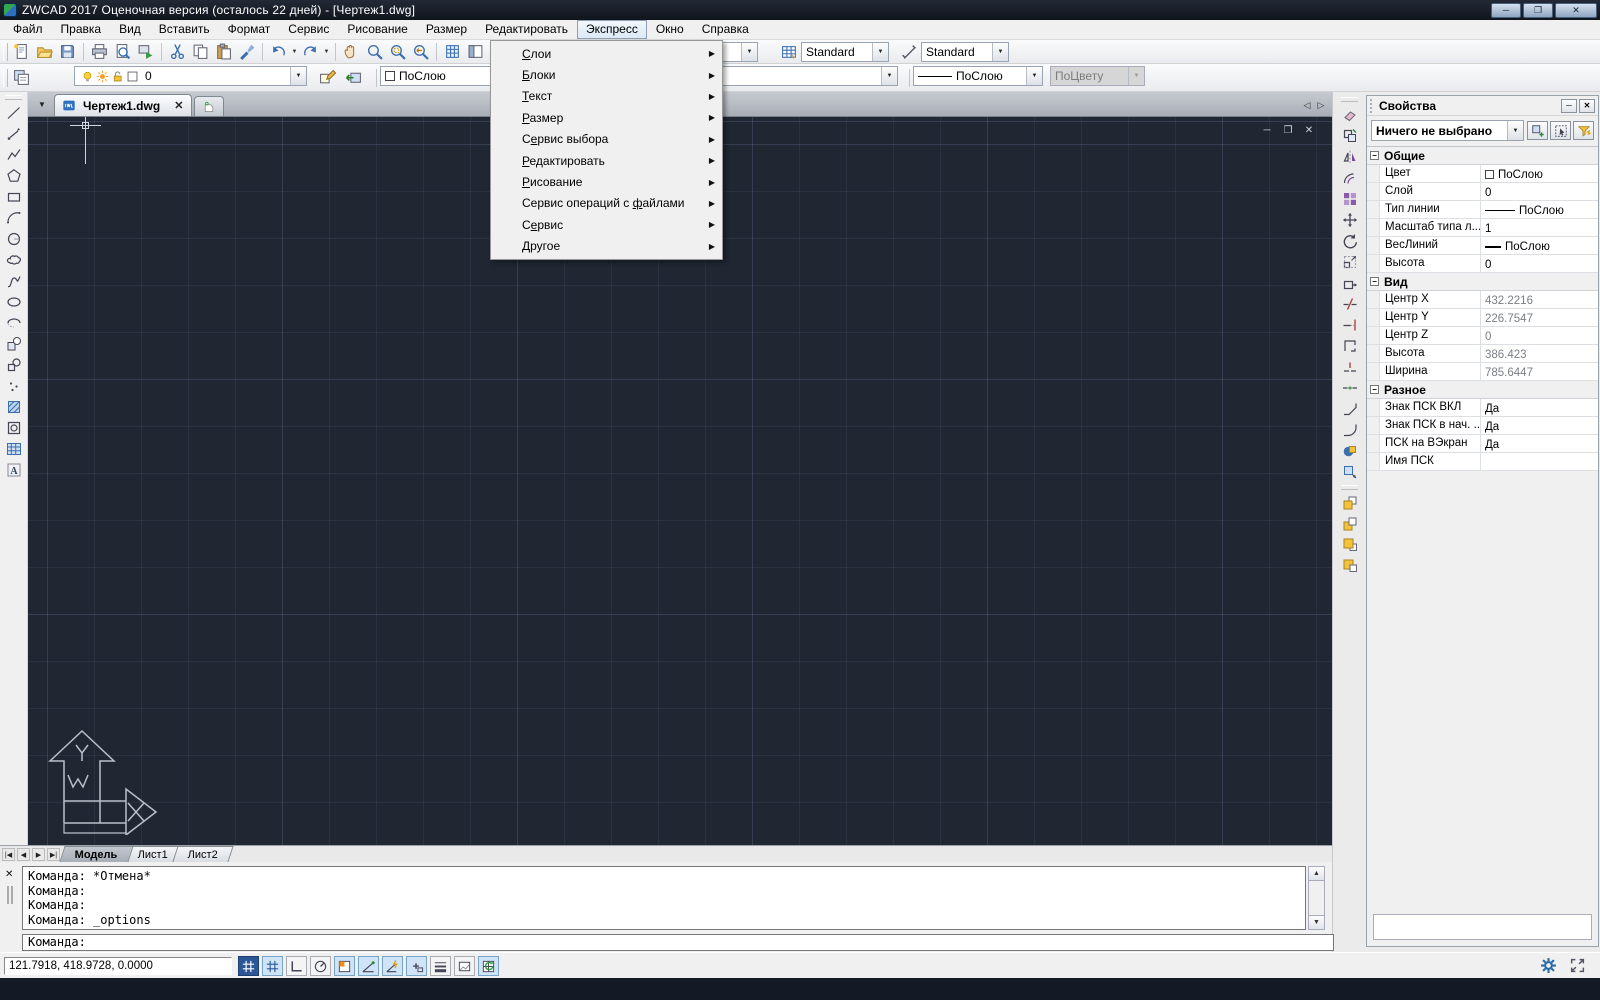 The image size is (1600, 1000). What do you see at coordinates (1506, 10) in the screenshot?
I see `window-minimize-button: ─` at bounding box center [1506, 10].